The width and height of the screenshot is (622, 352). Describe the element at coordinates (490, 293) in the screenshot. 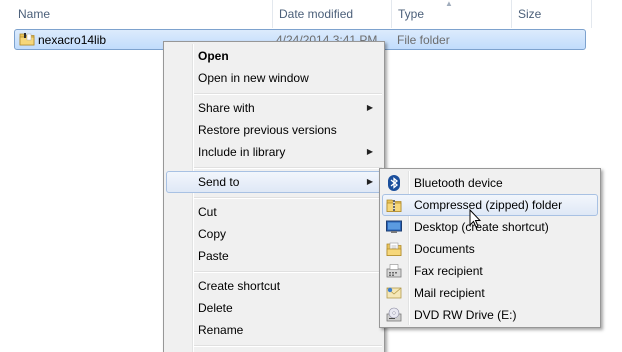

I see `send-to-mail-recipient: Mail recipient` at that location.